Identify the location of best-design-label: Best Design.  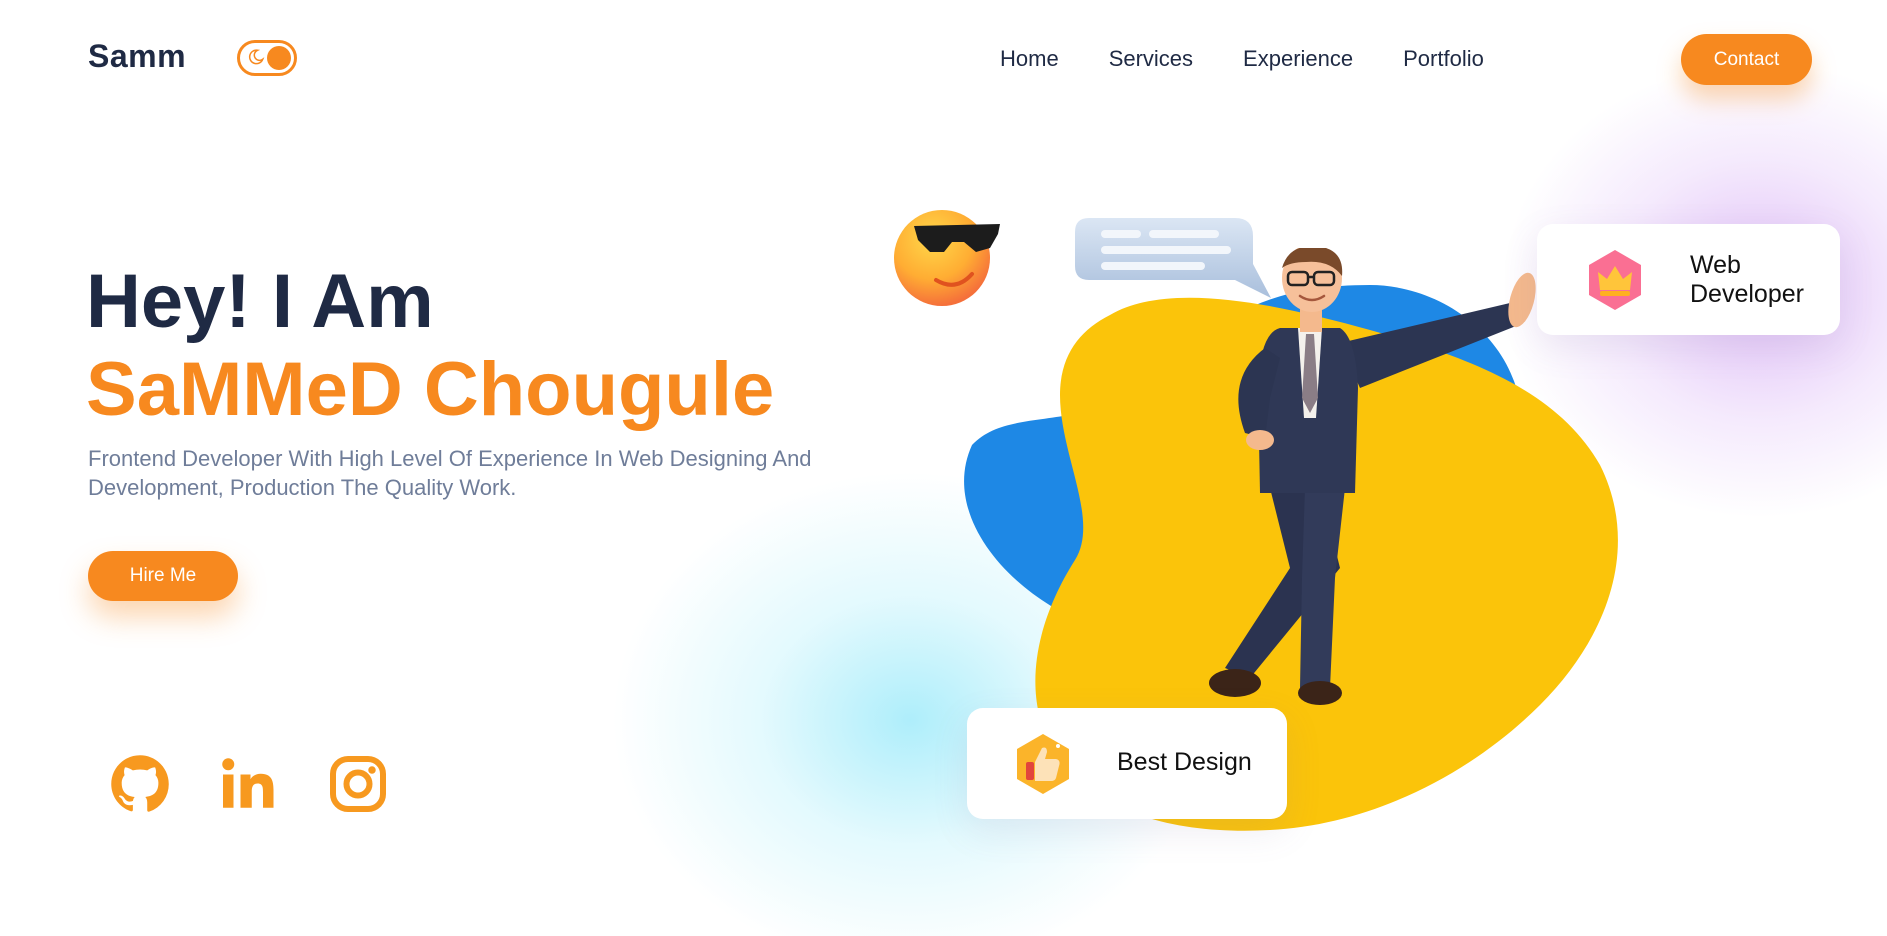
(1184, 762).